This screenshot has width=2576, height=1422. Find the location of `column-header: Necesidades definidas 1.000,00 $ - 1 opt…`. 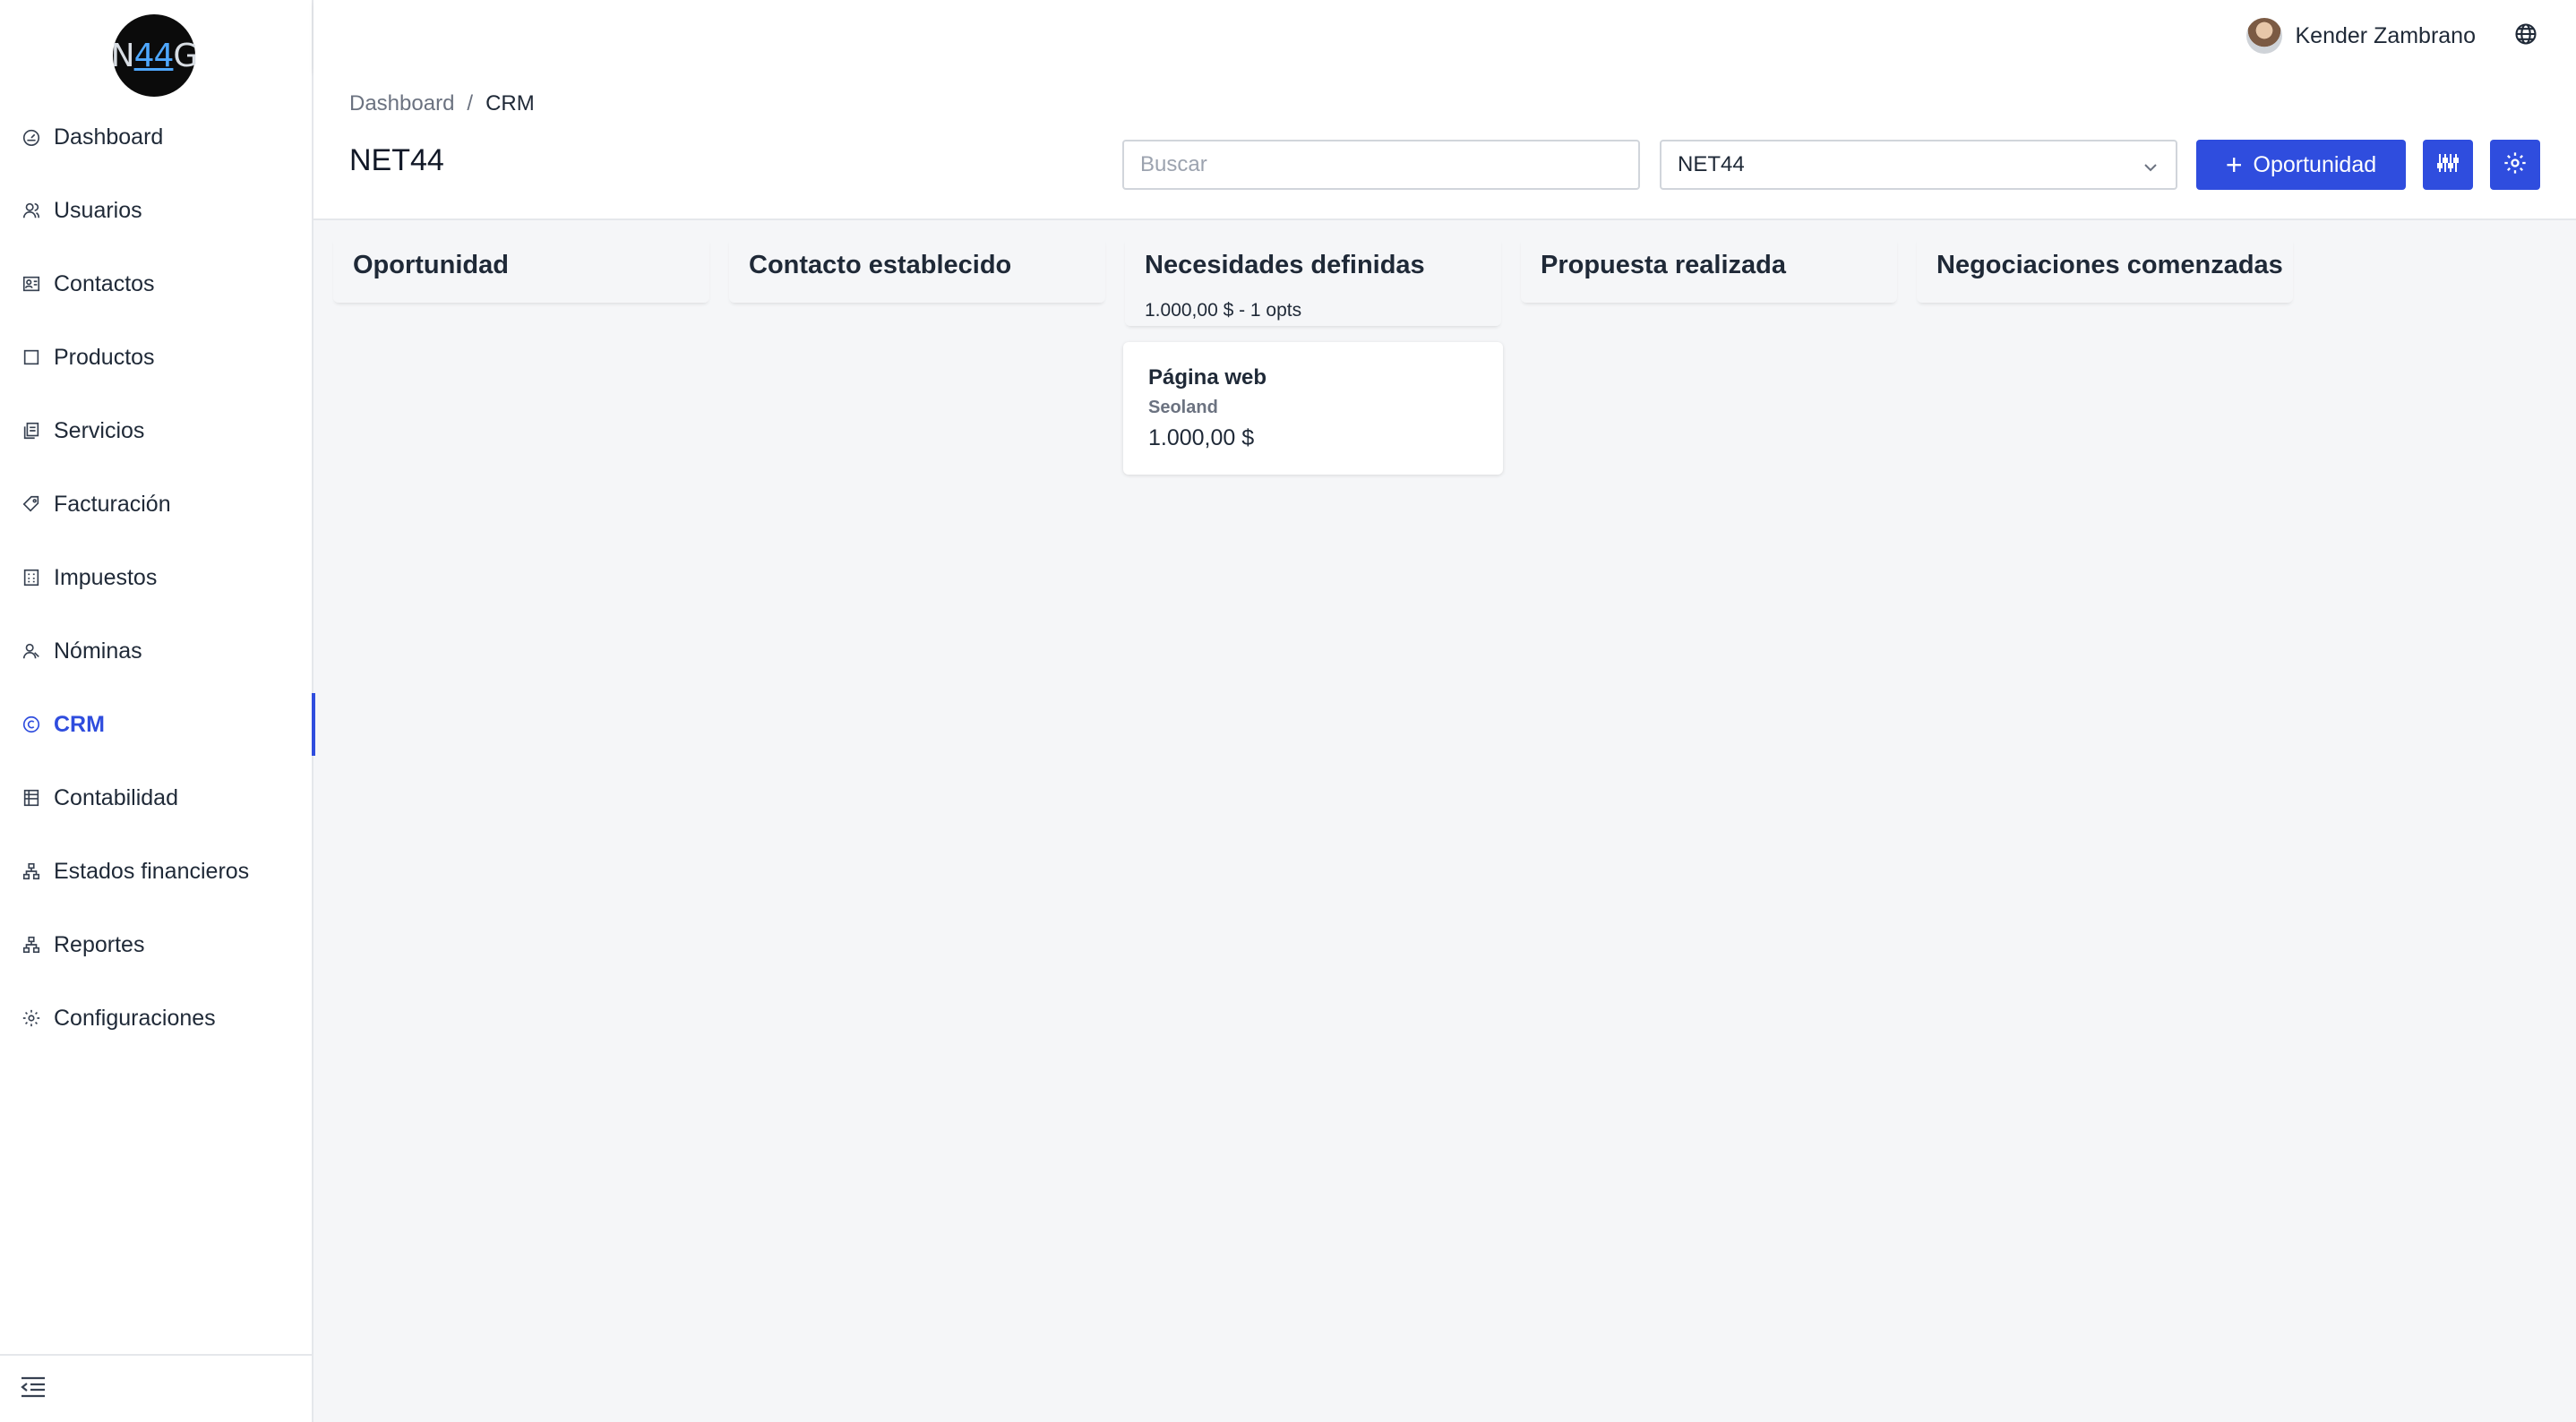

column-header: Necesidades definidas 1.000,00 $ - 1 opt… is located at coordinates (1313, 282).